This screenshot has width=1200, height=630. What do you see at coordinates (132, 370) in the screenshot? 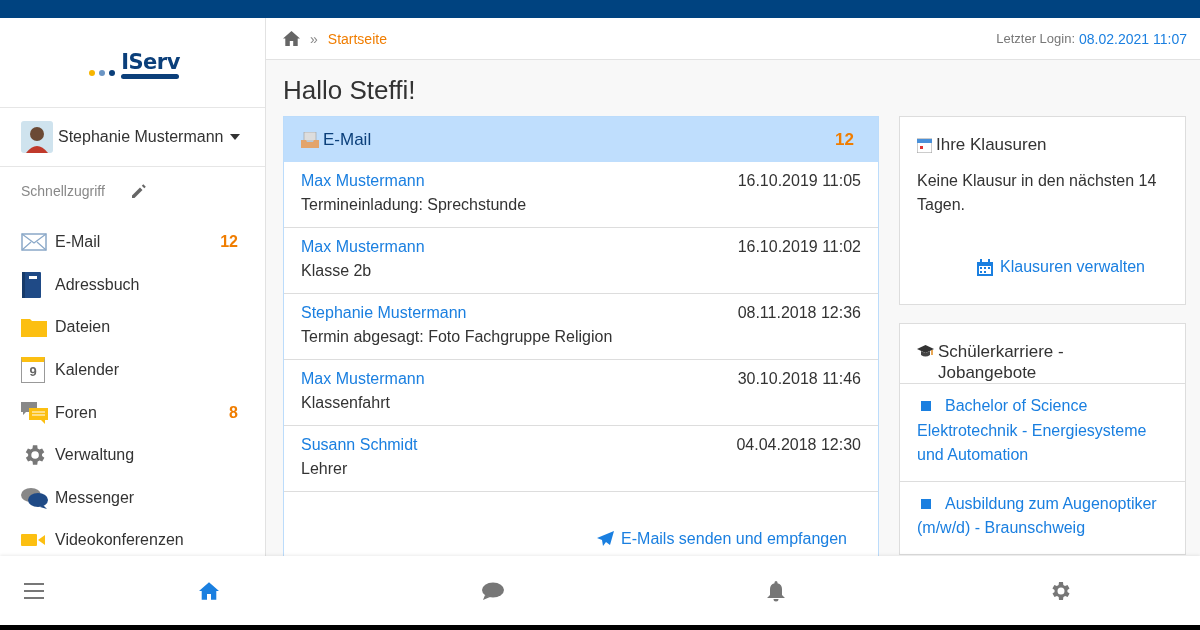
I see `sidebar-item: 9 Kalender` at bounding box center [132, 370].